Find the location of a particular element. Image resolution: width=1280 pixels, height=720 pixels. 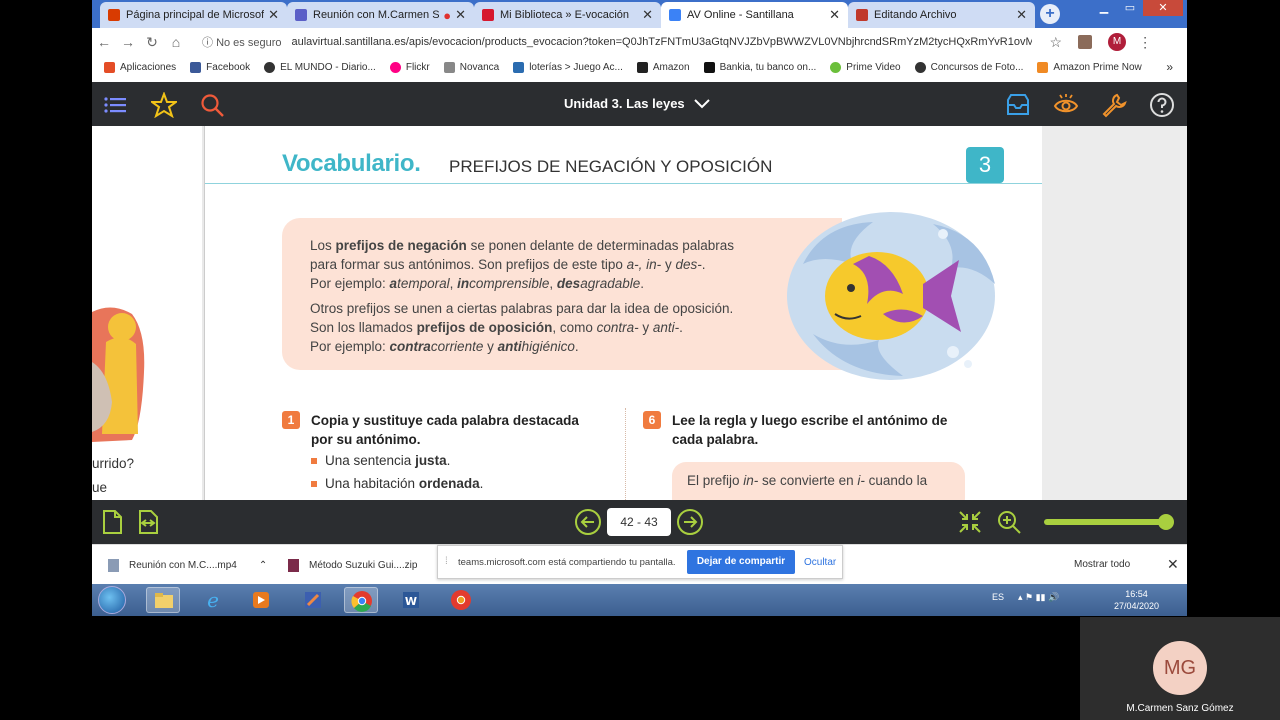

search-icon is located at coordinates (212, 105).